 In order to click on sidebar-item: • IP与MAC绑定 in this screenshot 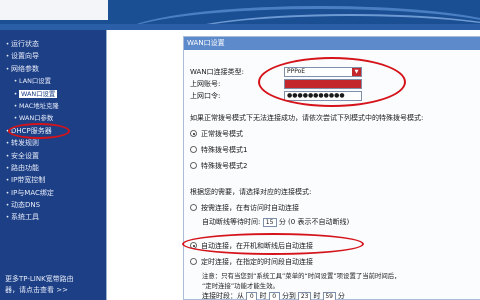, I will do `click(53, 193)`.